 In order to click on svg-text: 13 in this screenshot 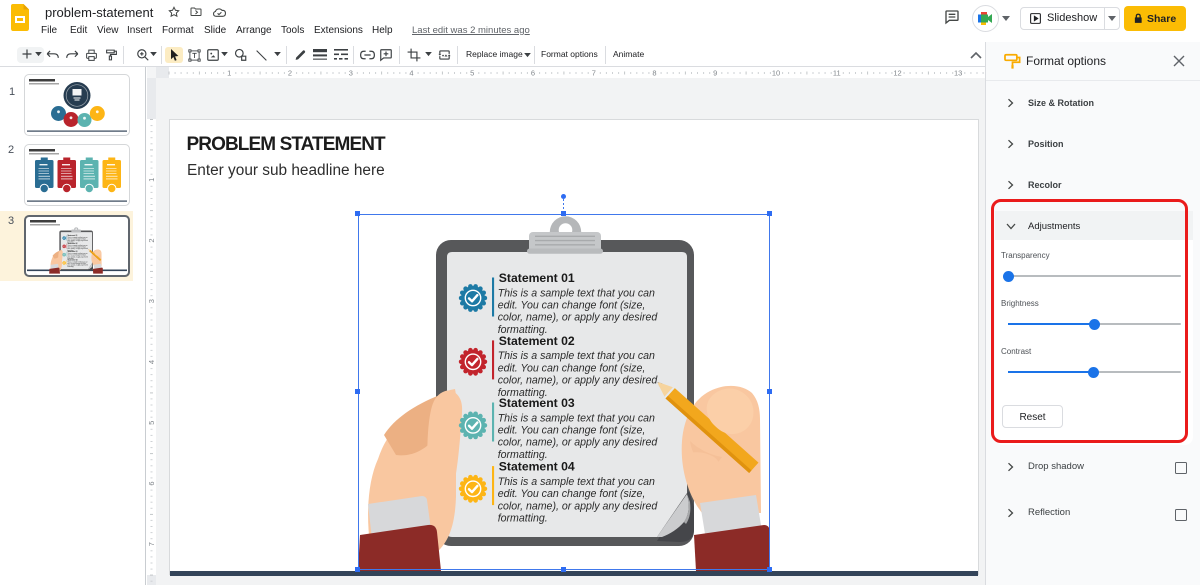, I will do `click(958, 73)`.